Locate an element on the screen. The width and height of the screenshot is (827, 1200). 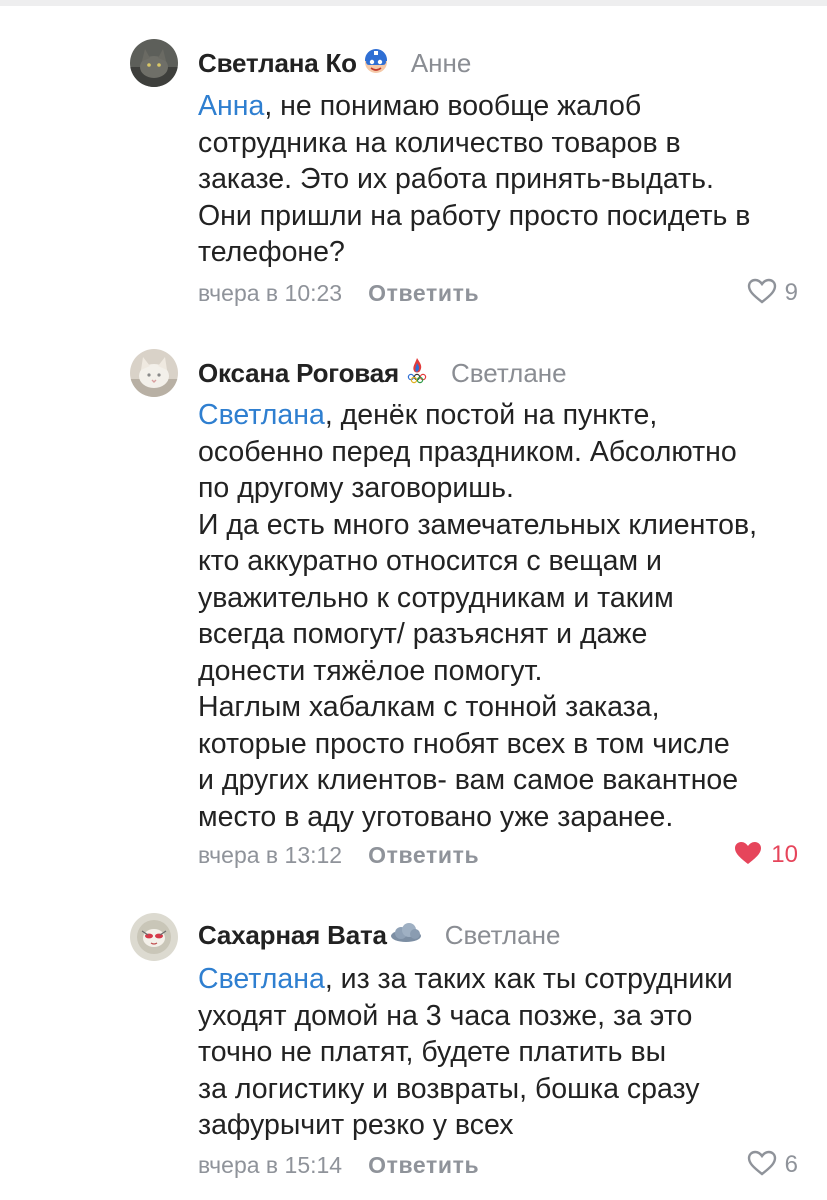
comment-text-line: сотрудника на количество товаров в is located at coordinates (439, 142).